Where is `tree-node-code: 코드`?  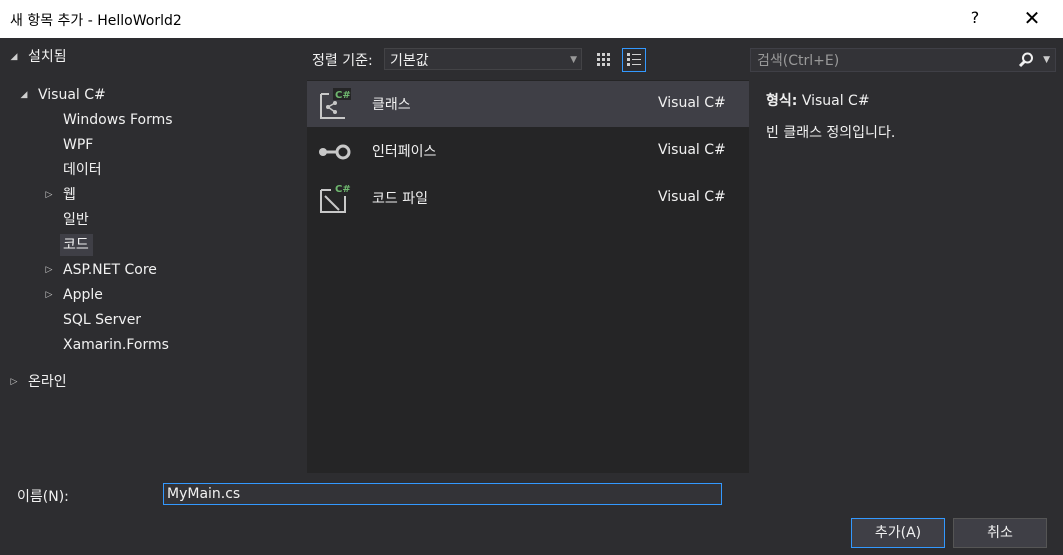 tree-node-code: 코드 is located at coordinates (76, 245).